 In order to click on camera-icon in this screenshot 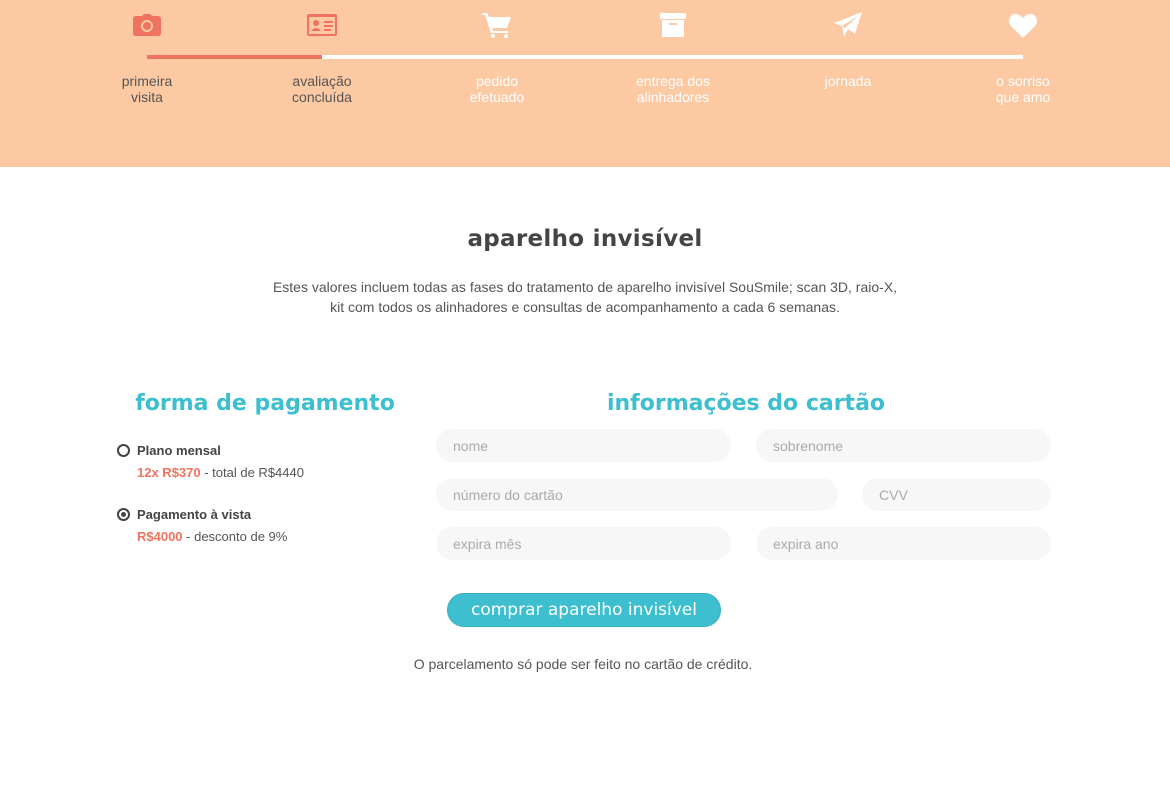, I will do `click(147, 25)`.